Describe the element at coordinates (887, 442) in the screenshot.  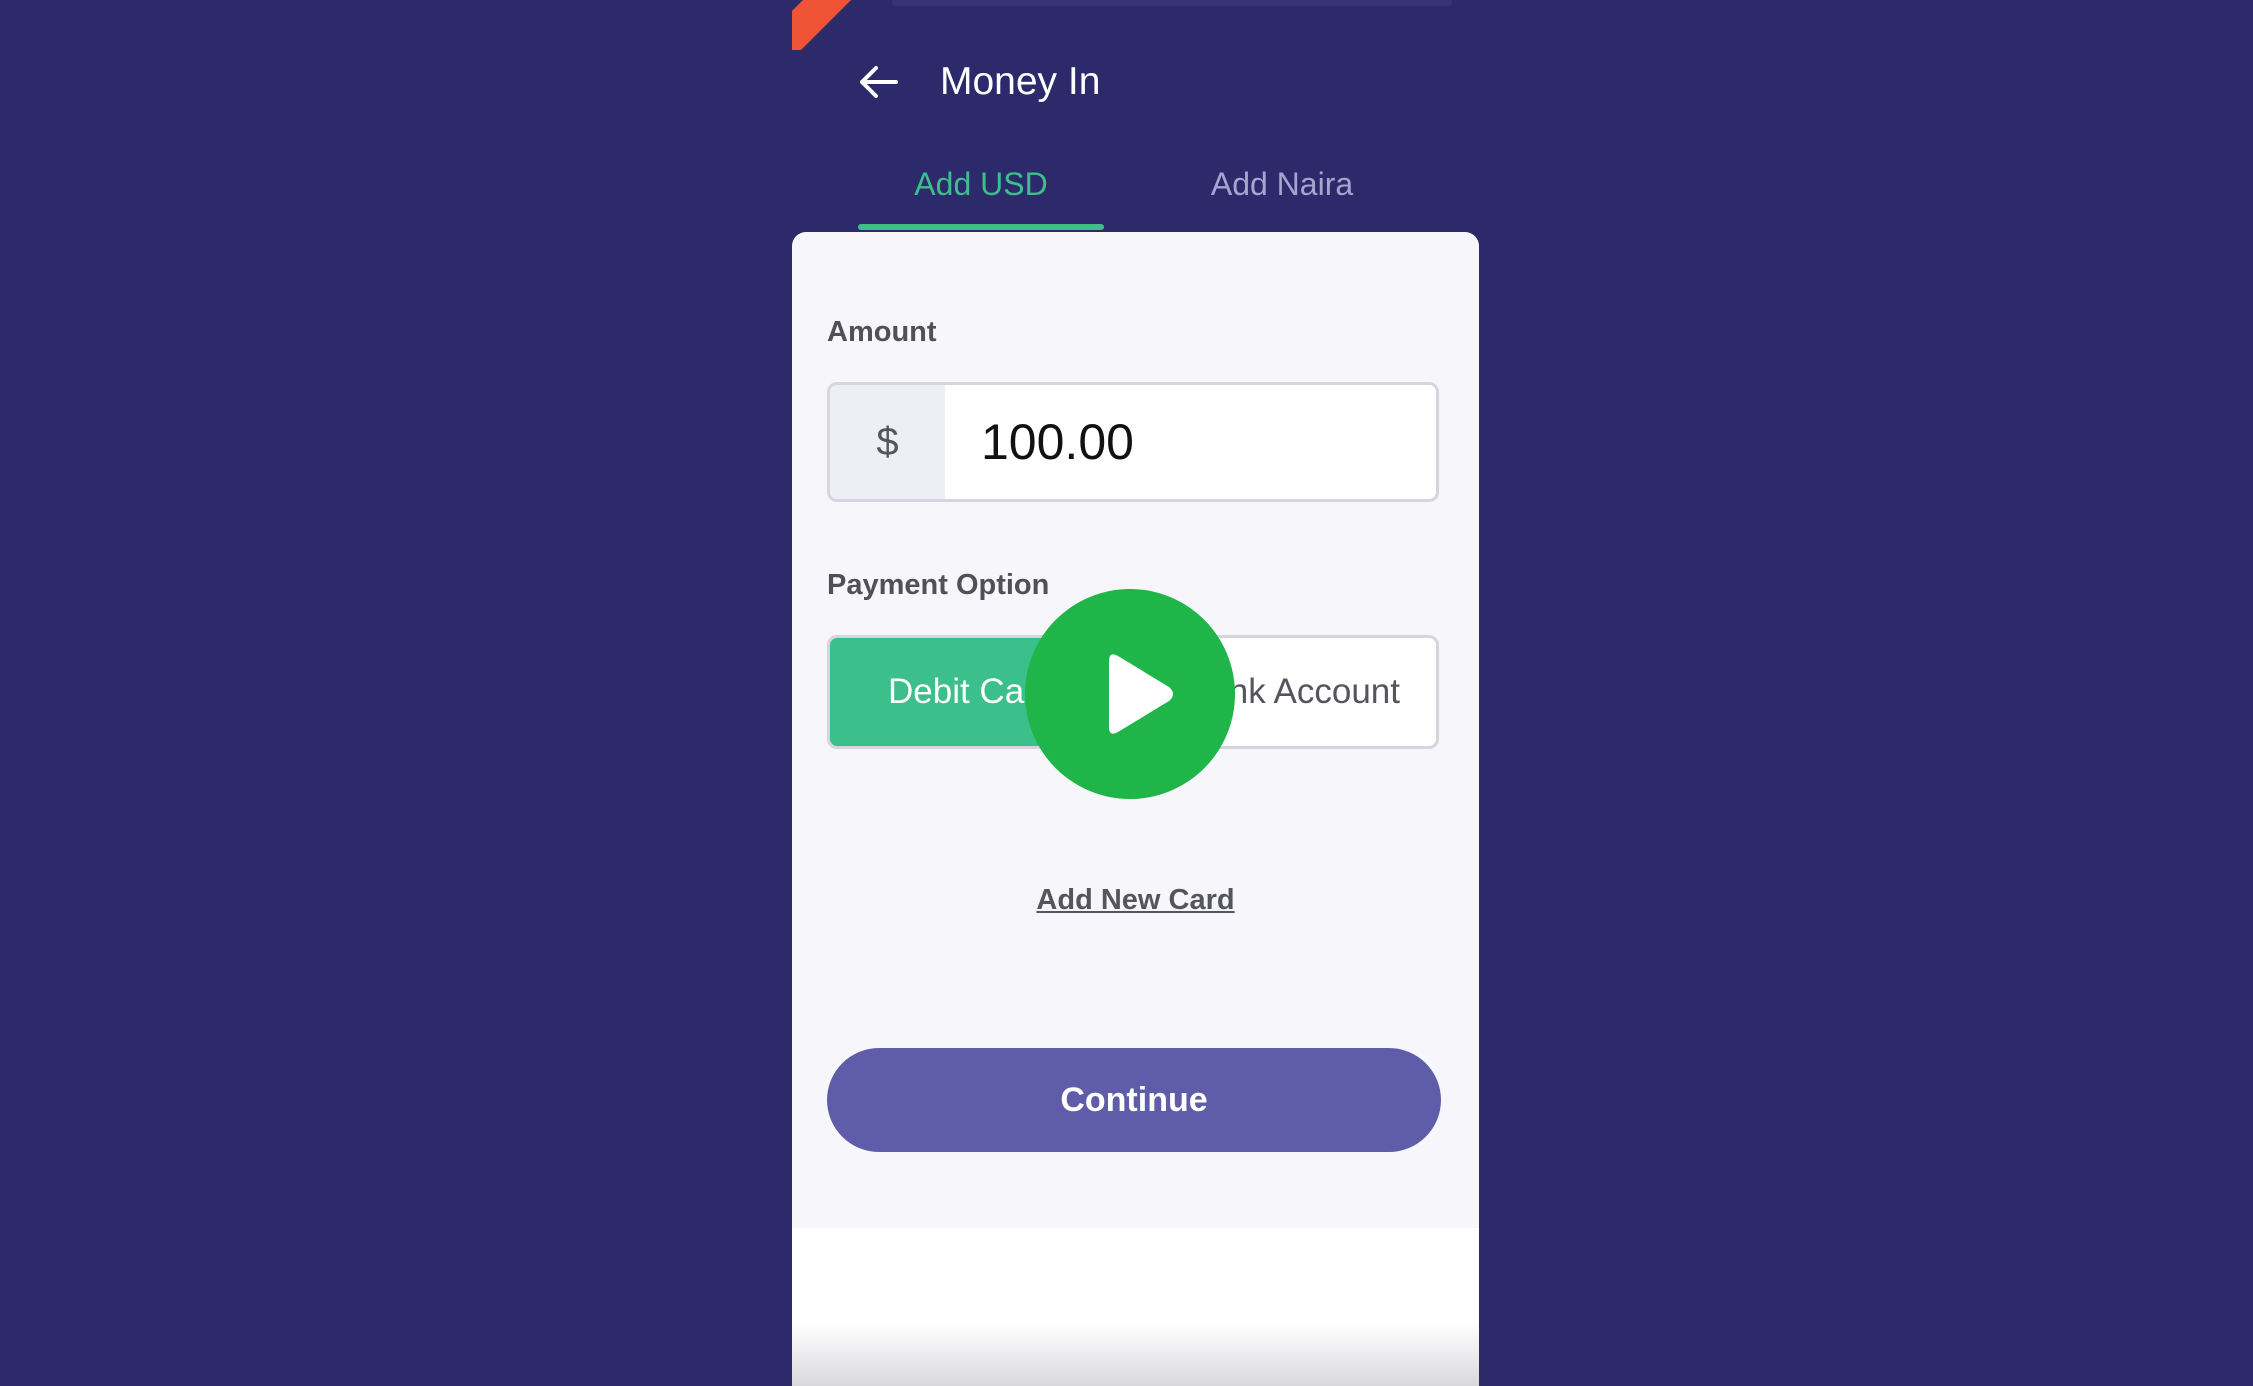
I see `currency-symbol: $` at that location.